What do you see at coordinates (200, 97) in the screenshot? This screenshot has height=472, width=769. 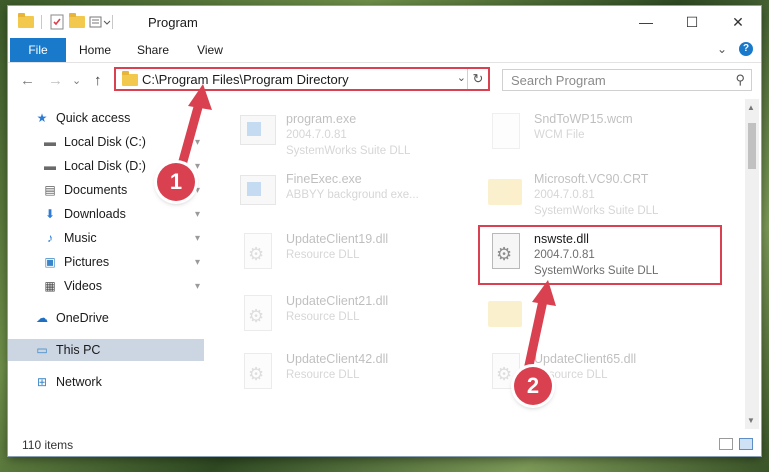 I see `arrow-1-head` at bounding box center [200, 97].